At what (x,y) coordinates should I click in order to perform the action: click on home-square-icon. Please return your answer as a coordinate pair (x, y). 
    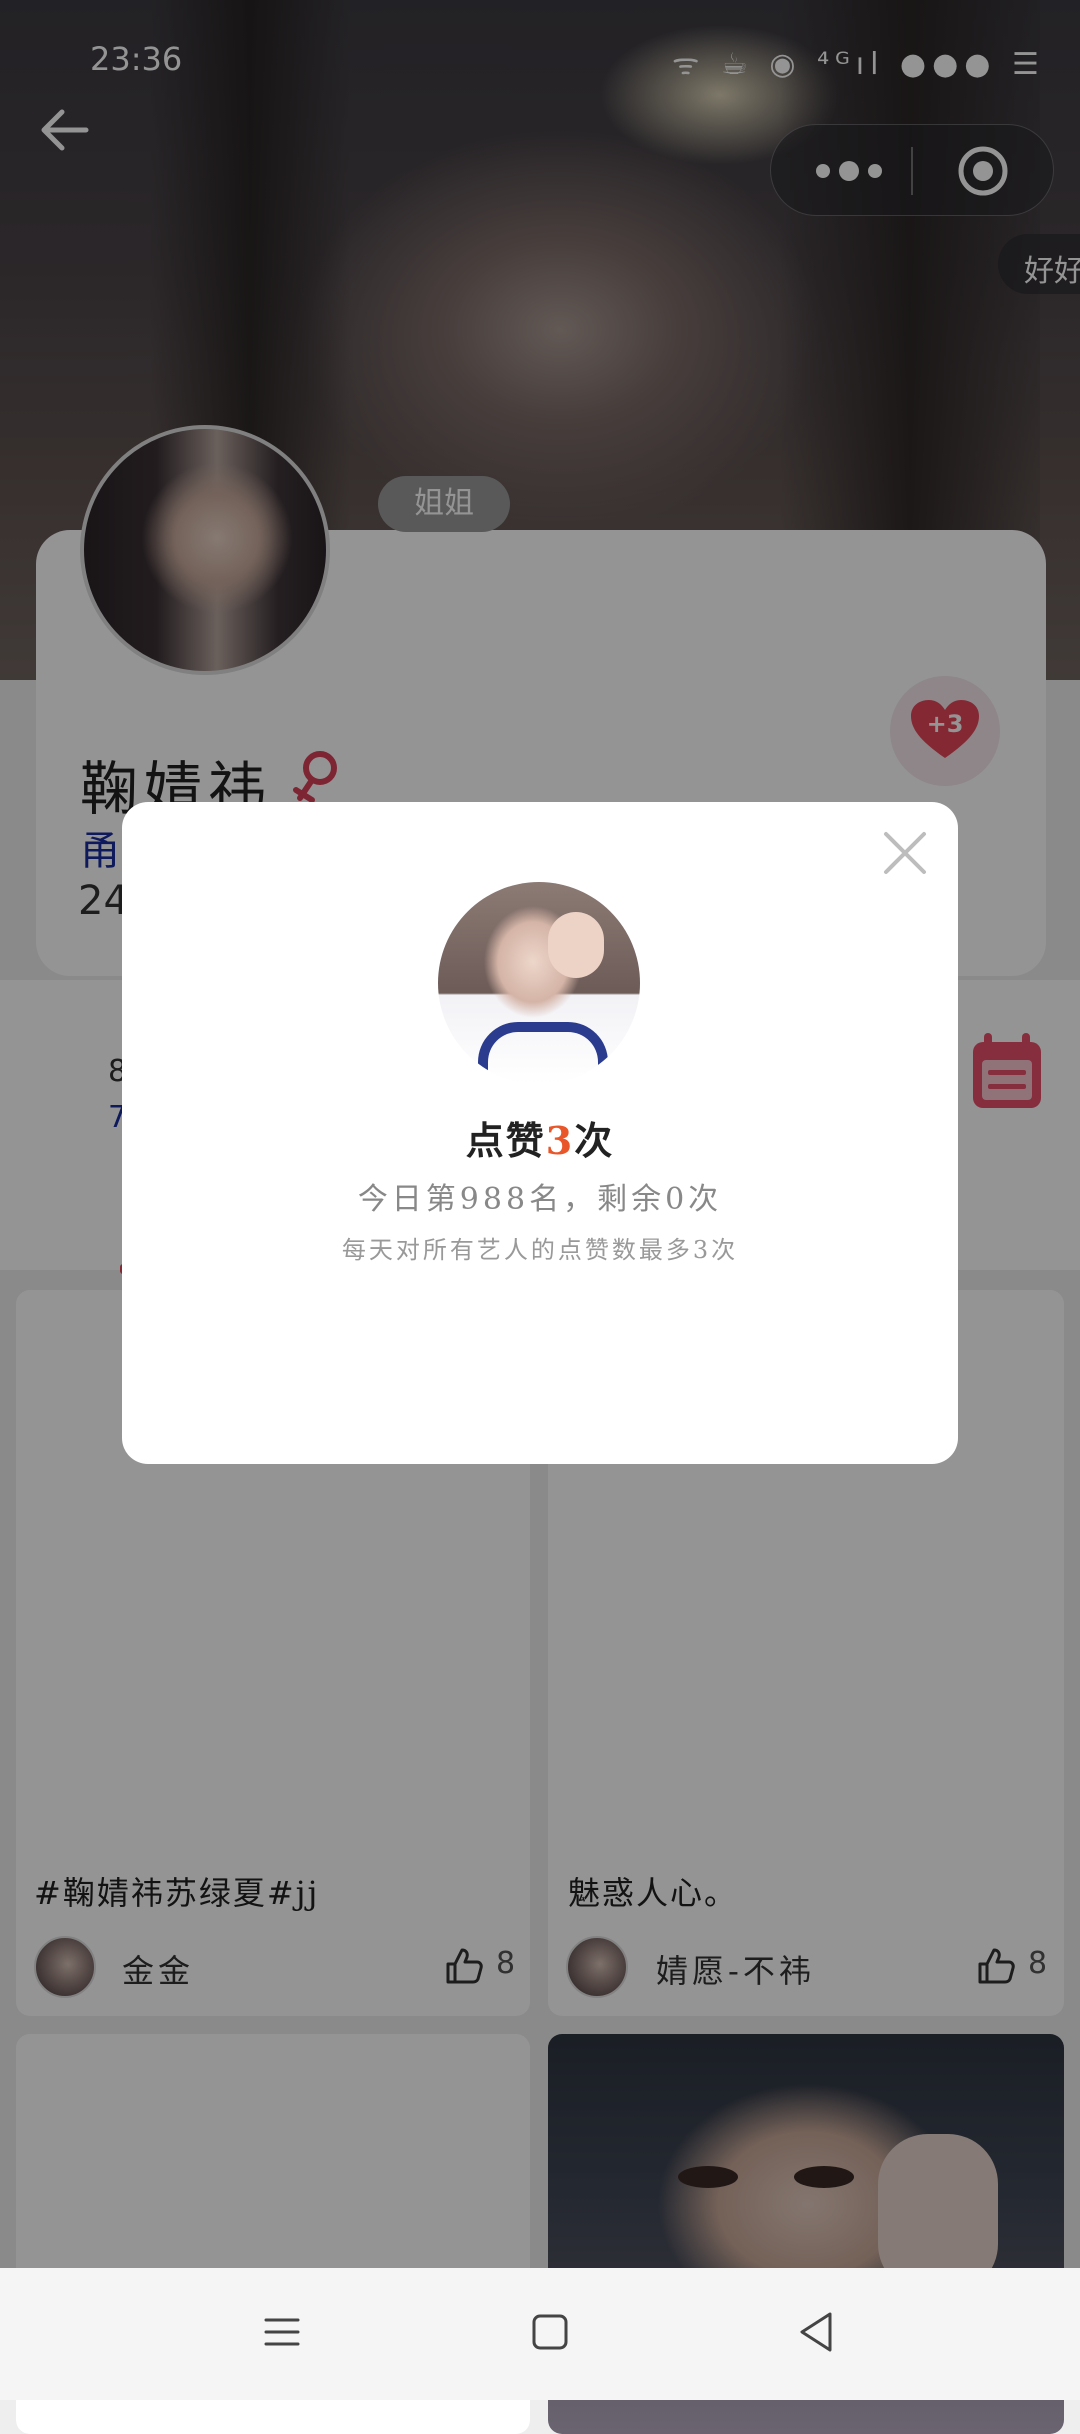
    Looking at the image, I should click on (550, 2332).